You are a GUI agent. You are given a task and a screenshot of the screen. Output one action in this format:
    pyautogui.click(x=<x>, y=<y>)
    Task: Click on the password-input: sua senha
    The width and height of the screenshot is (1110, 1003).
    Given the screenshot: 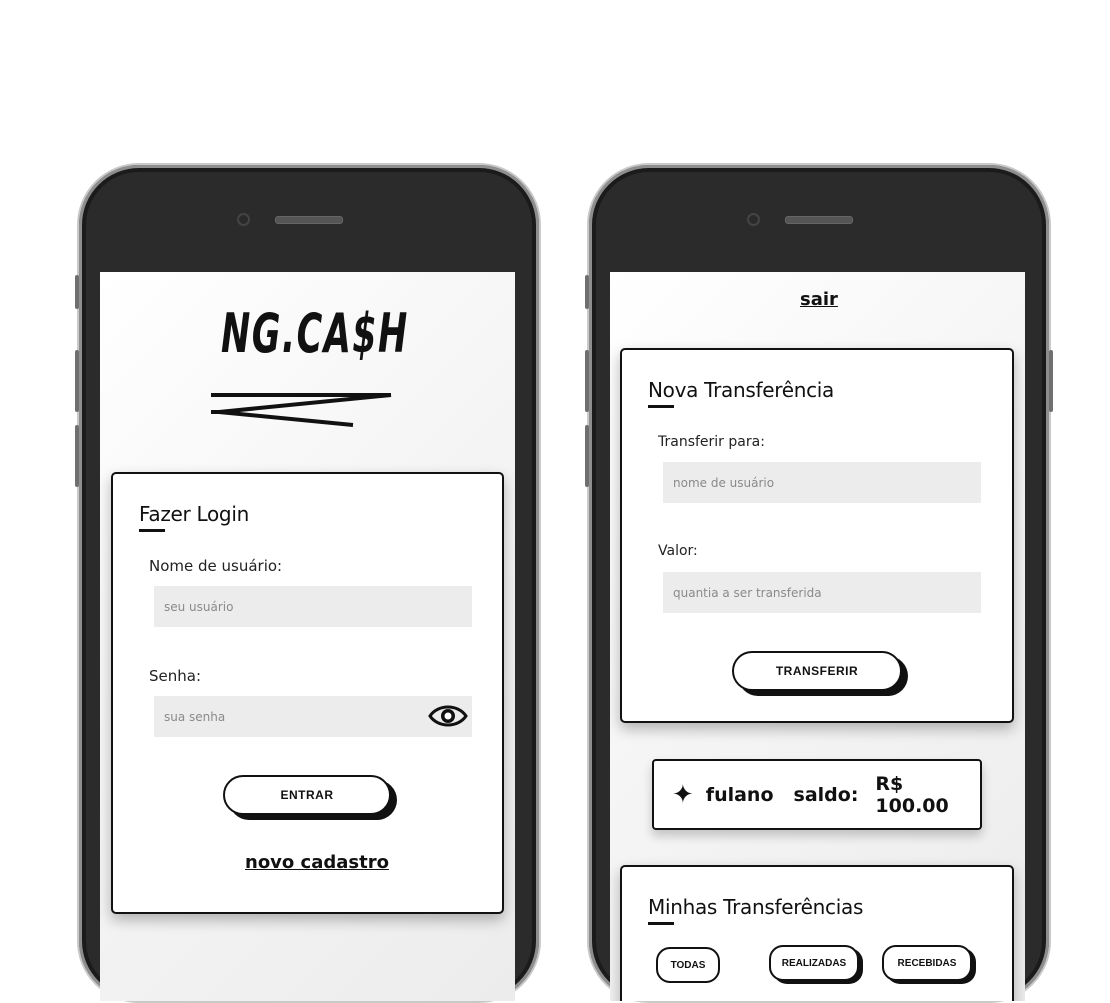 What is the action you would take?
    pyautogui.click(x=313, y=716)
    